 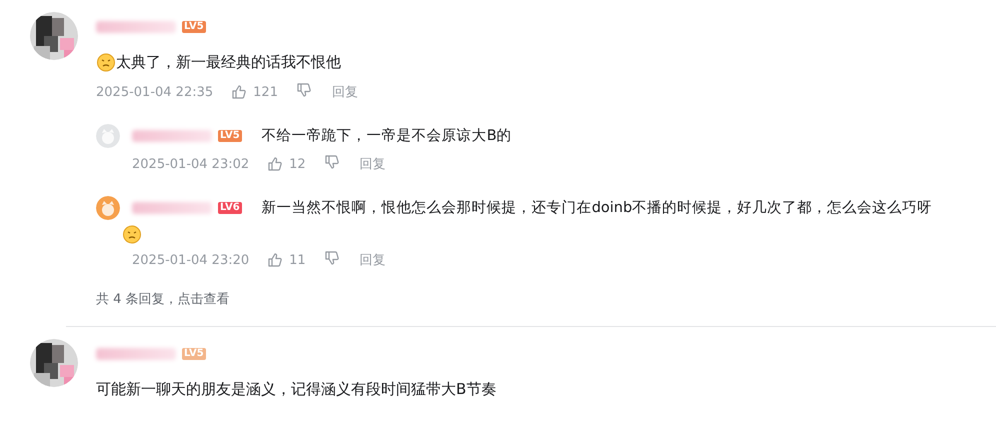 What do you see at coordinates (230, 208) in the screenshot?
I see `level-badge: LV6` at bounding box center [230, 208].